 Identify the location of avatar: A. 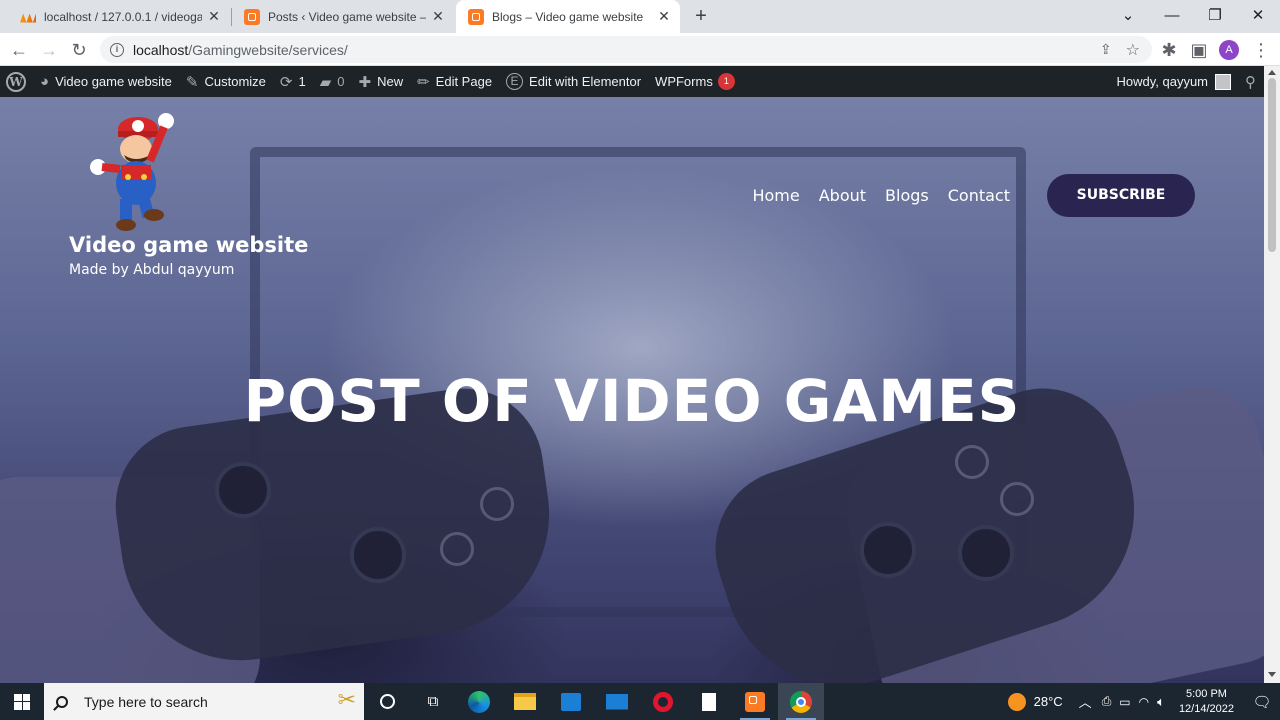
(1229, 50).